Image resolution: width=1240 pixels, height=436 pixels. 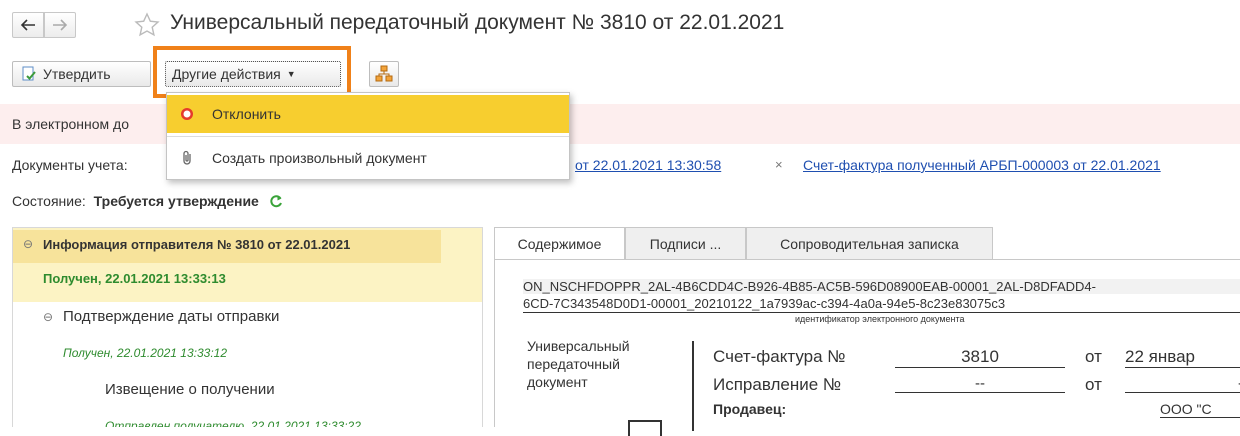 I want to click on menu-item-create-document: Создать произвольный документ, so click(x=368, y=158).